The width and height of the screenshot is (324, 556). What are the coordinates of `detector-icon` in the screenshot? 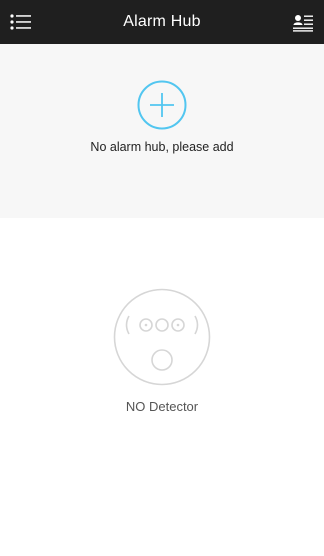 It's located at (162, 337).